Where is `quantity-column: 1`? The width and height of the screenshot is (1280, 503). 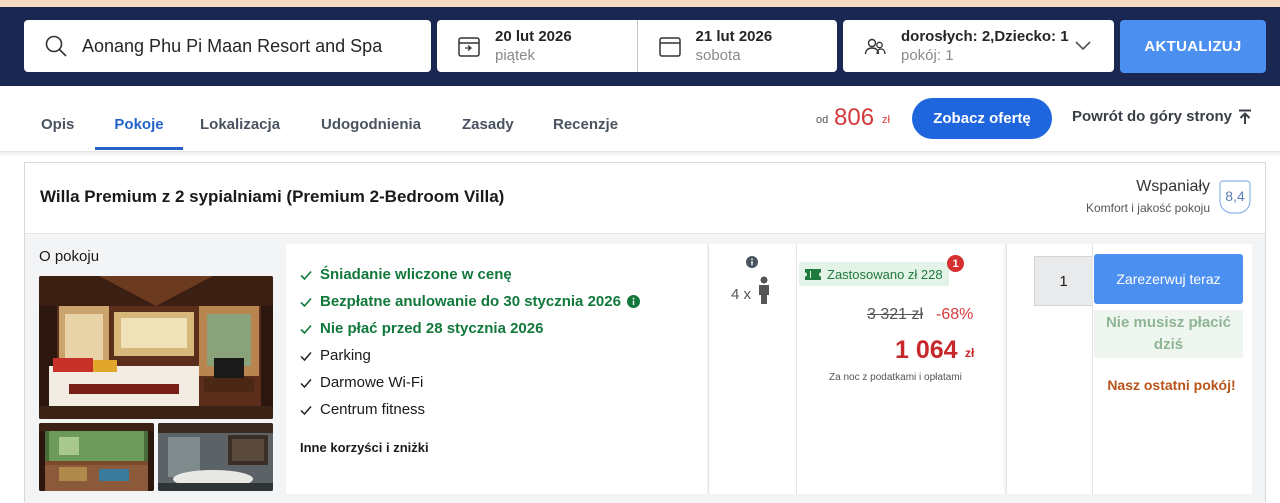
quantity-column: 1 is located at coordinates (1049, 369).